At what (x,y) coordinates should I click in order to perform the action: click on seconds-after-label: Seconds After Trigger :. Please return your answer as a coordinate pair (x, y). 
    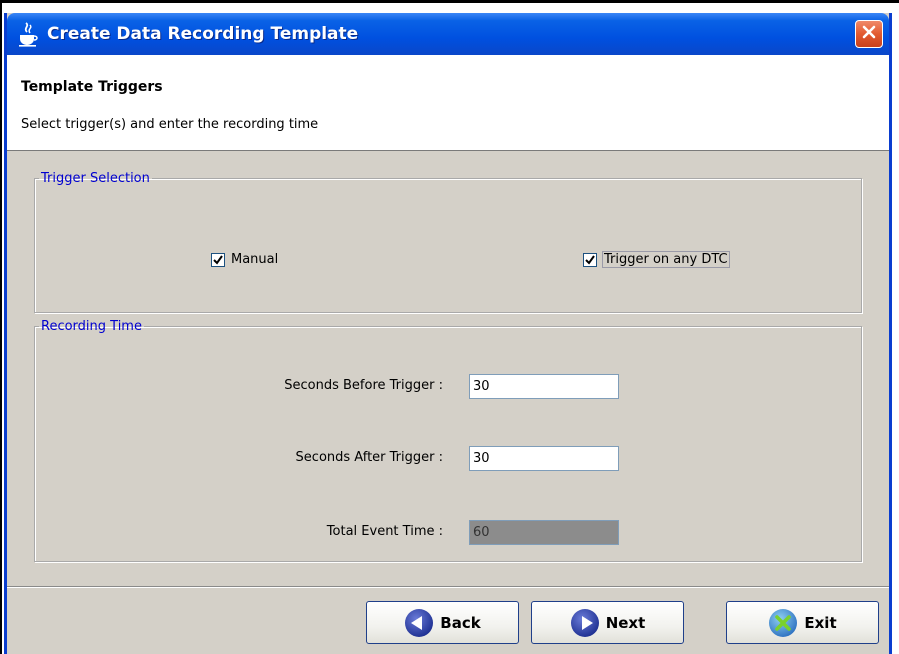
    Looking at the image, I should click on (369, 457).